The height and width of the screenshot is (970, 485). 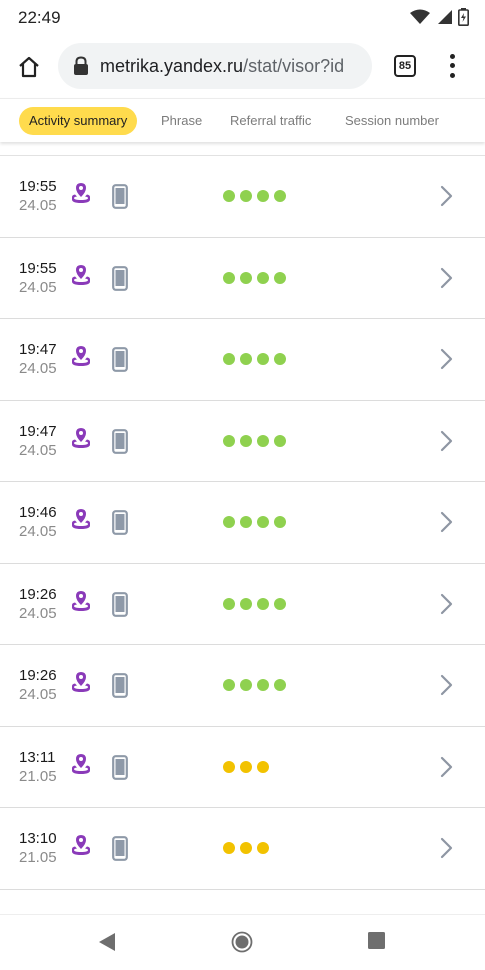 I want to click on browser-toolbar: metrika.yandex.ru/stat/visor?id 85, so click(x=242, y=66).